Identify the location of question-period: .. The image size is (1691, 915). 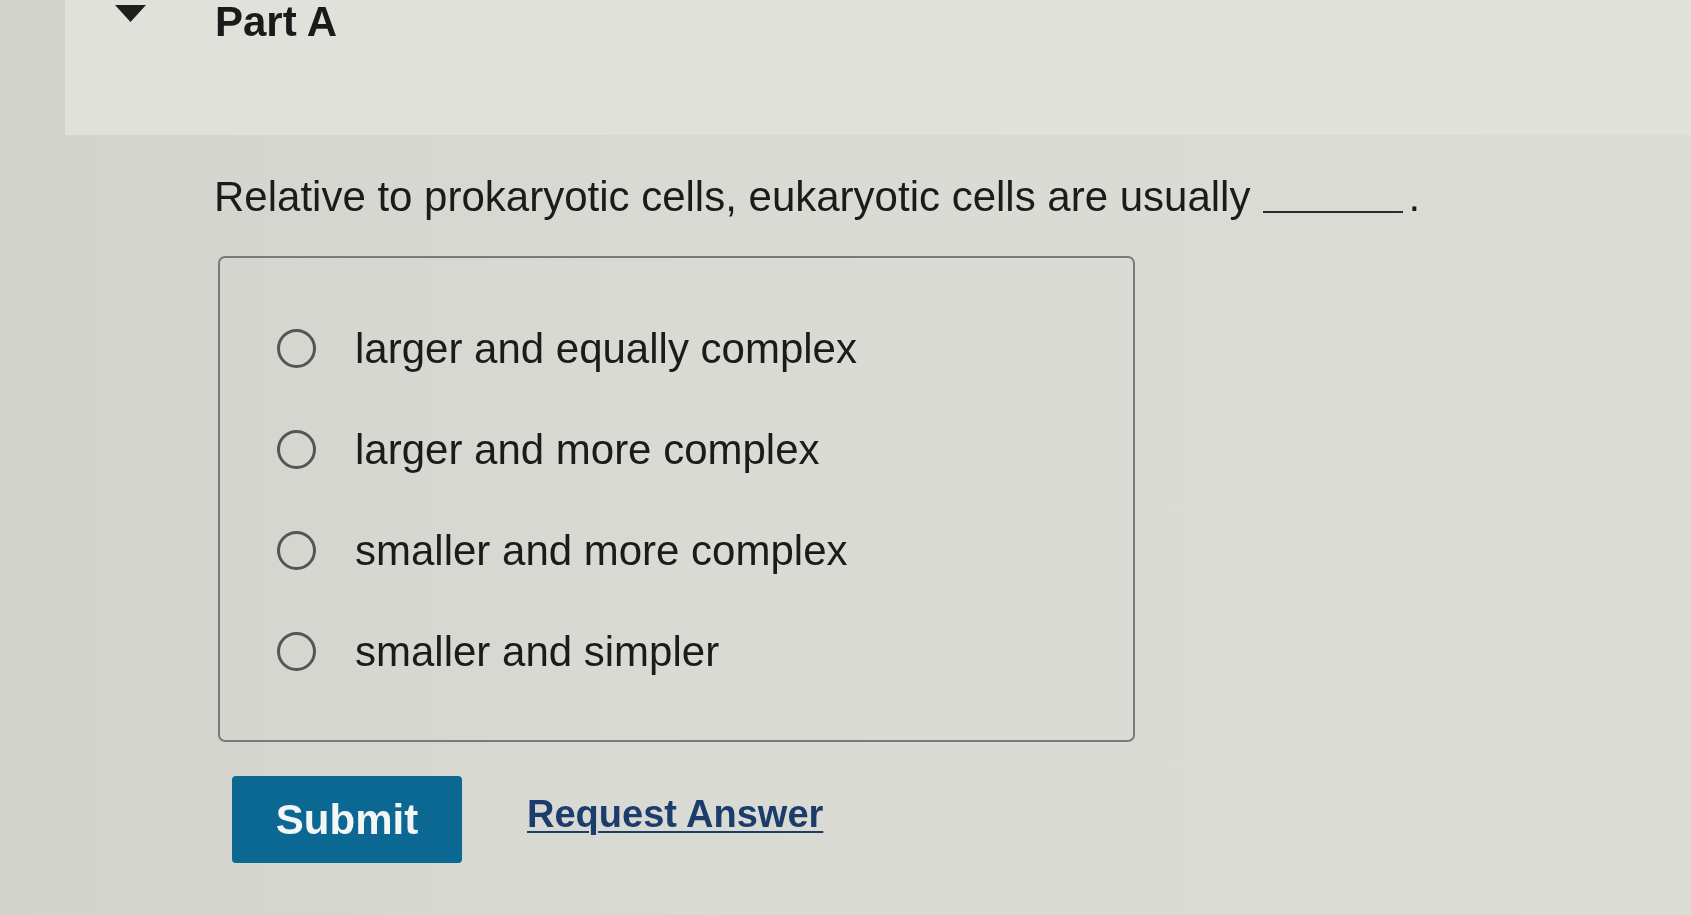
(1414, 197).